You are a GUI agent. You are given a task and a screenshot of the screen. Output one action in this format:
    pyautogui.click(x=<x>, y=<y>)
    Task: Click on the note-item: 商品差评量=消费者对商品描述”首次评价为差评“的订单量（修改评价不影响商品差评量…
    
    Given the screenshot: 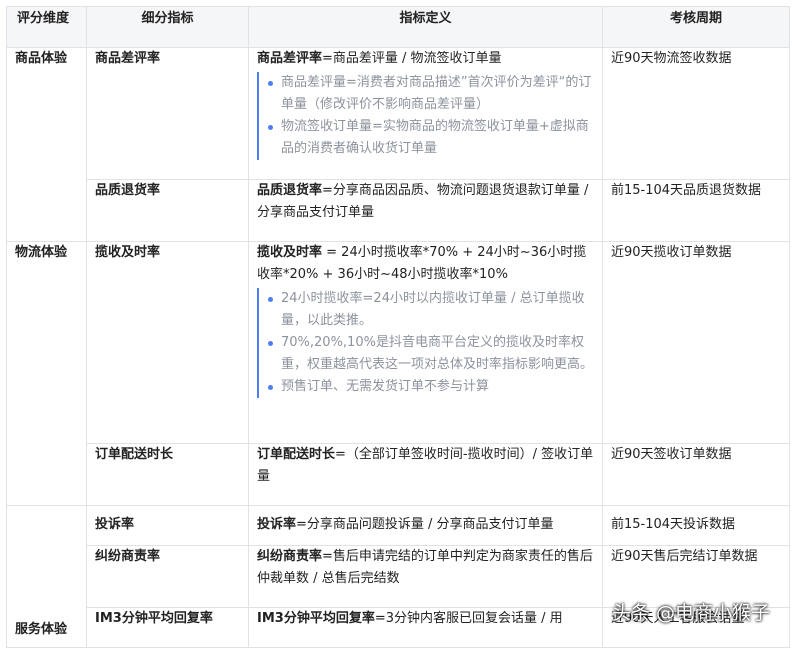 What is the action you would take?
    pyautogui.click(x=431, y=94)
    